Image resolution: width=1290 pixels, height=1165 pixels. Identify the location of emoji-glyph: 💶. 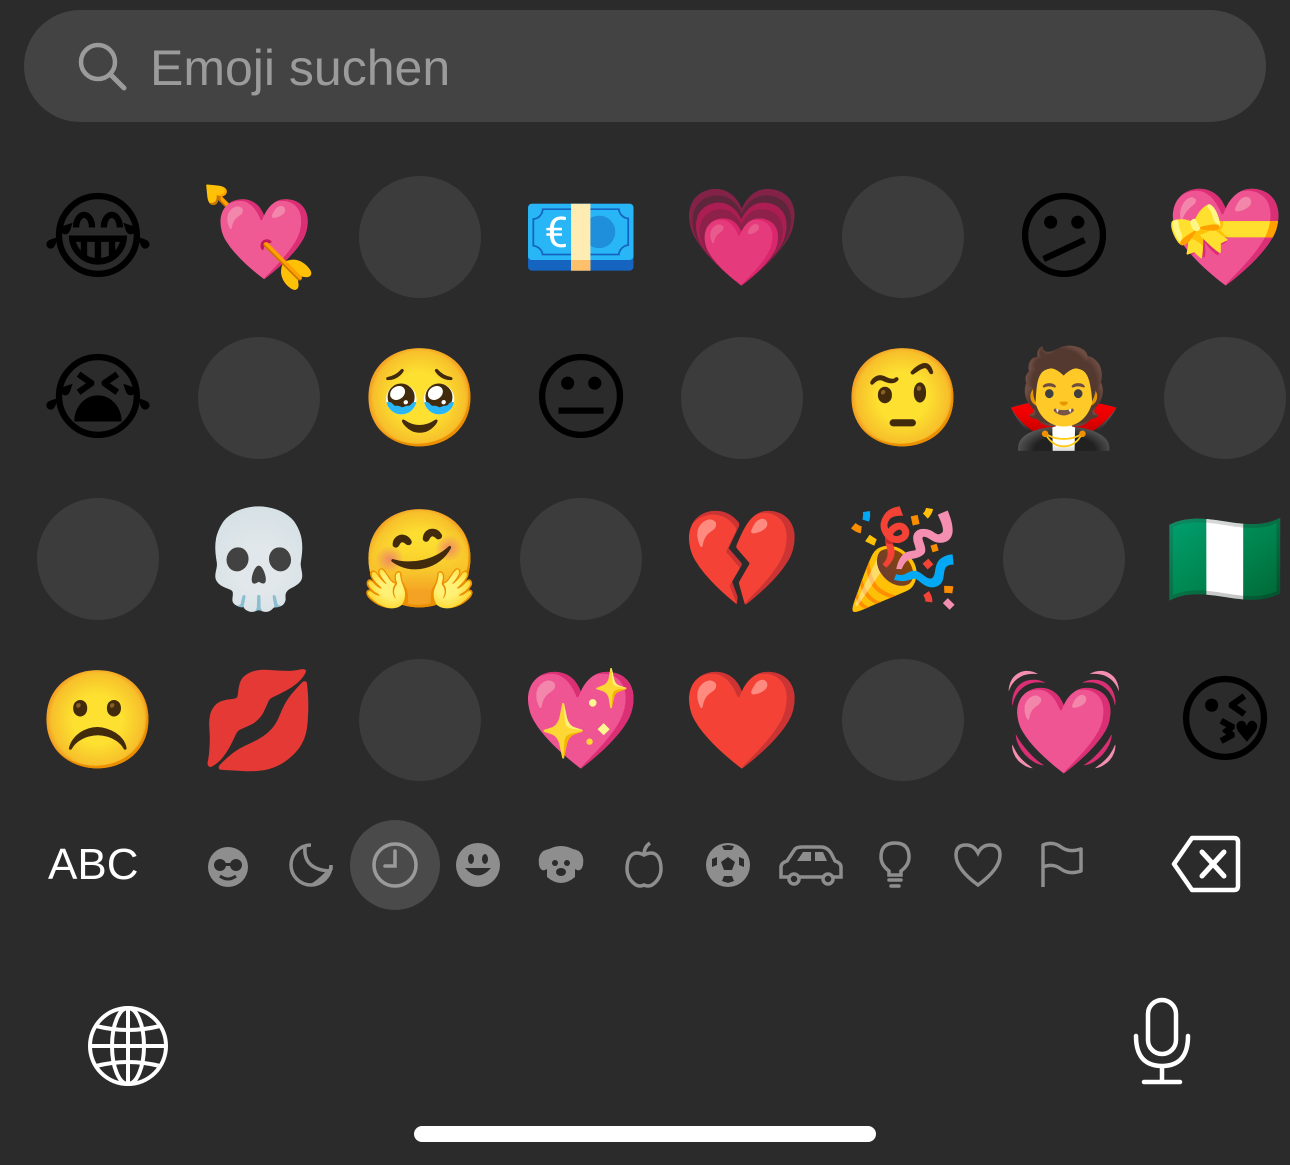
(581, 237).